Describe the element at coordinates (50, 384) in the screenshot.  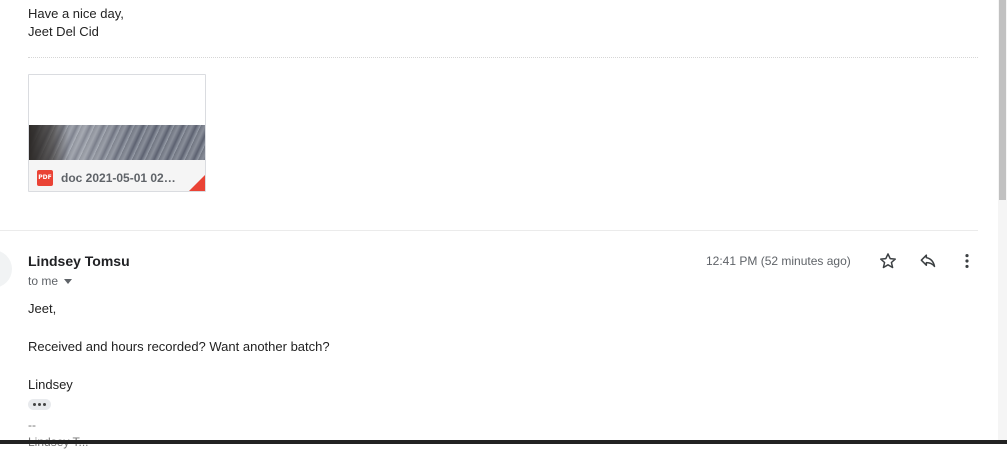
I see `body-signoff: Lindsey` at that location.